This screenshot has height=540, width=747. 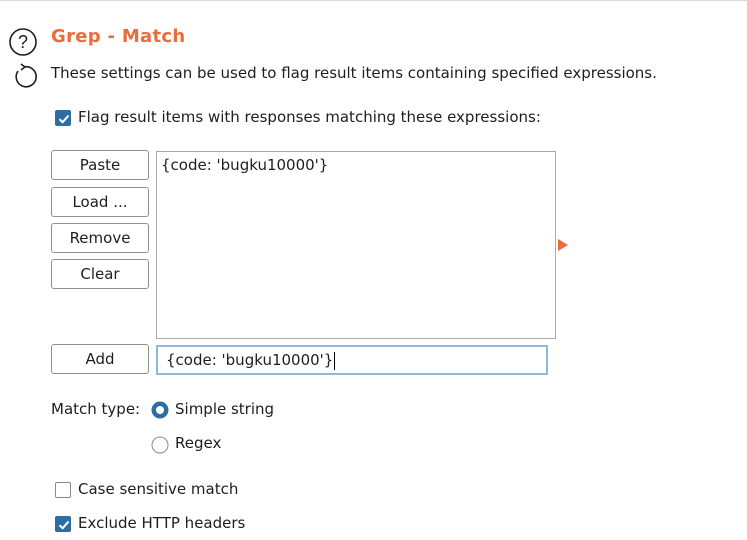 What do you see at coordinates (100, 274) in the screenshot?
I see `clear-button: Clear` at bounding box center [100, 274].